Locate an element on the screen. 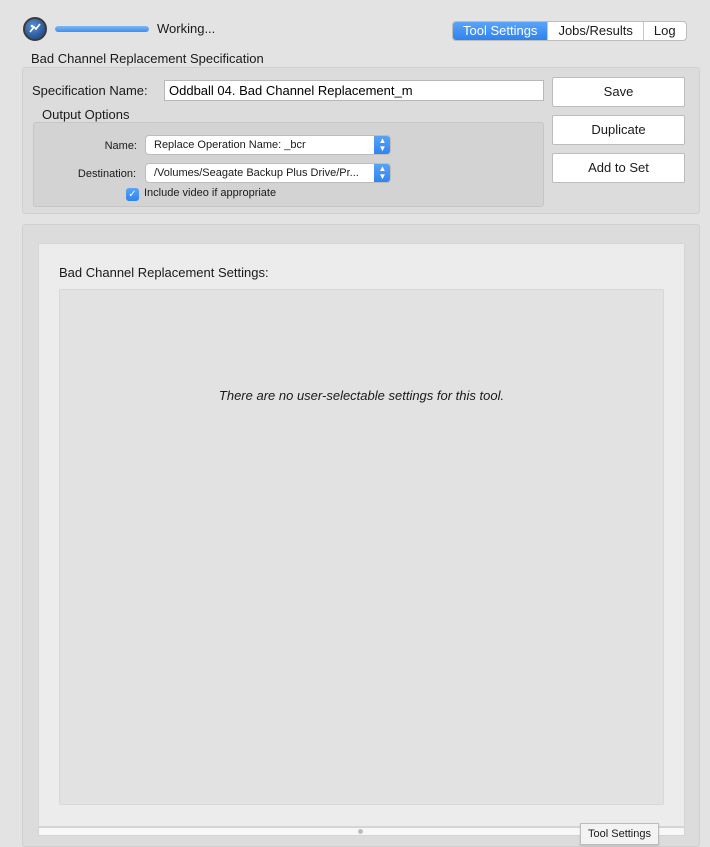  add-to-set-button: Add to Set is located at coordinates (618, 168).